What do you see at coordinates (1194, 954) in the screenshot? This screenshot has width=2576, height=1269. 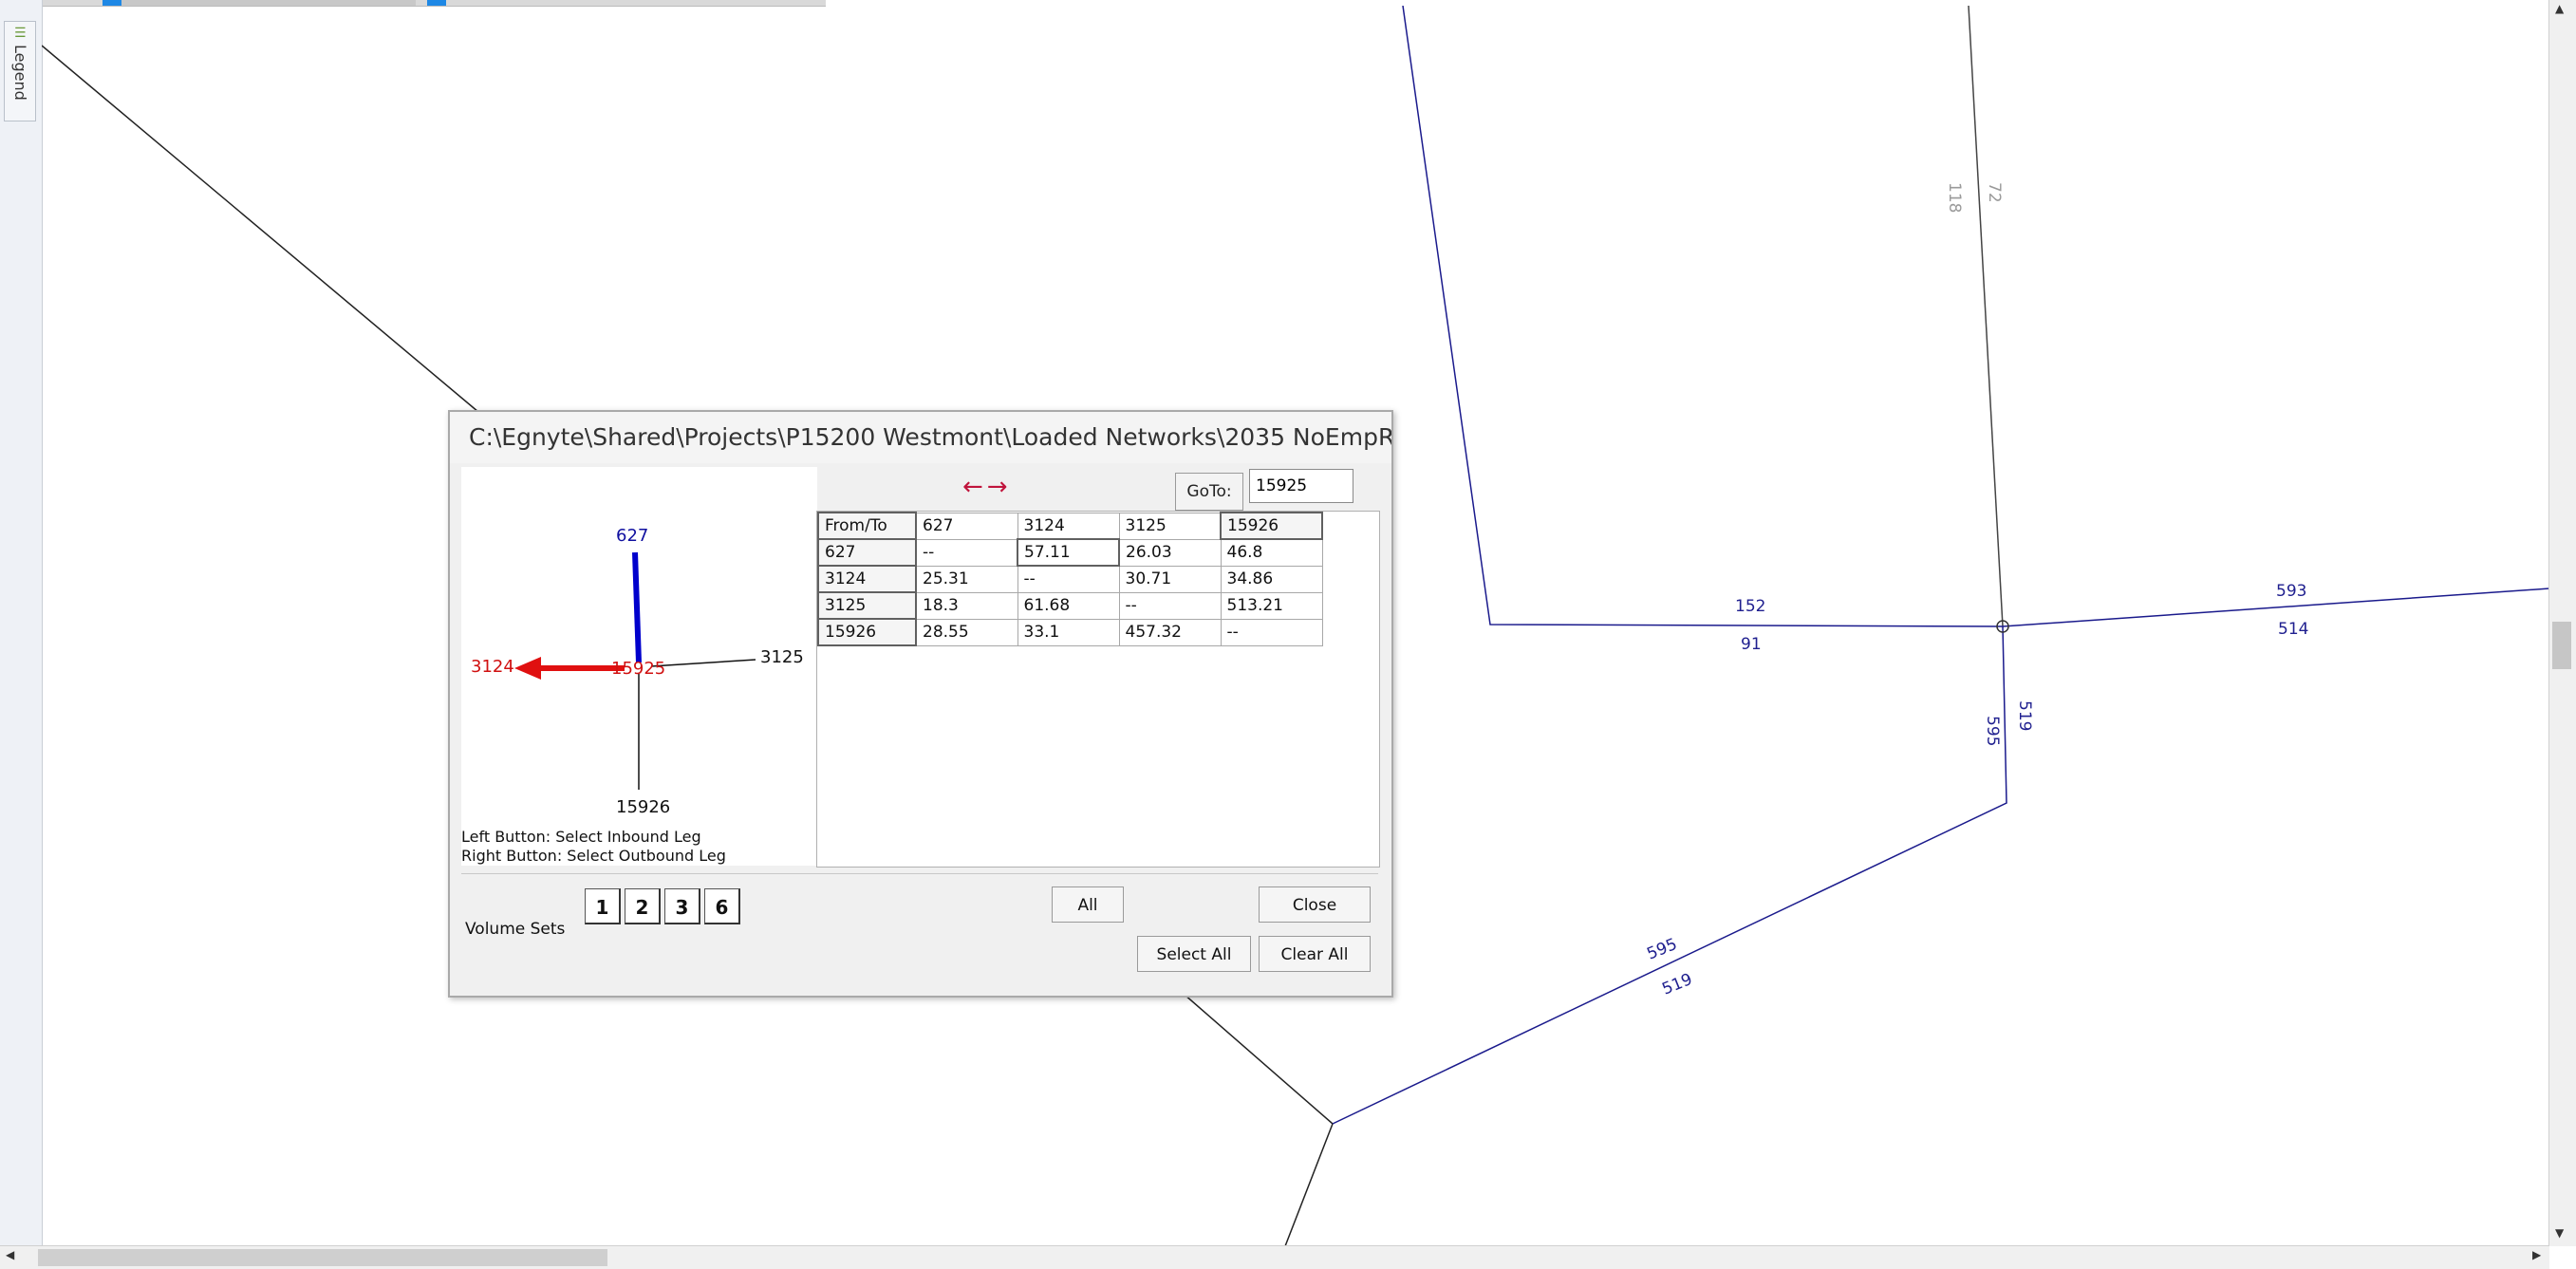 I see `select-all-button: Select All` at bounding box center [1194, 954].